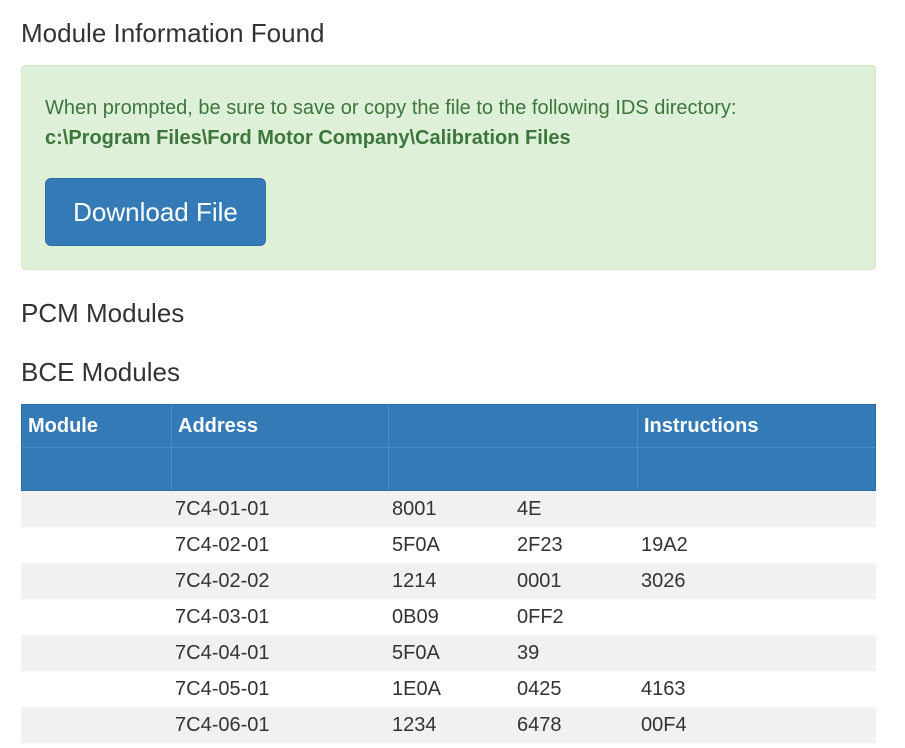  I want to click on cell-instructions: 4163, so click(663, 689).